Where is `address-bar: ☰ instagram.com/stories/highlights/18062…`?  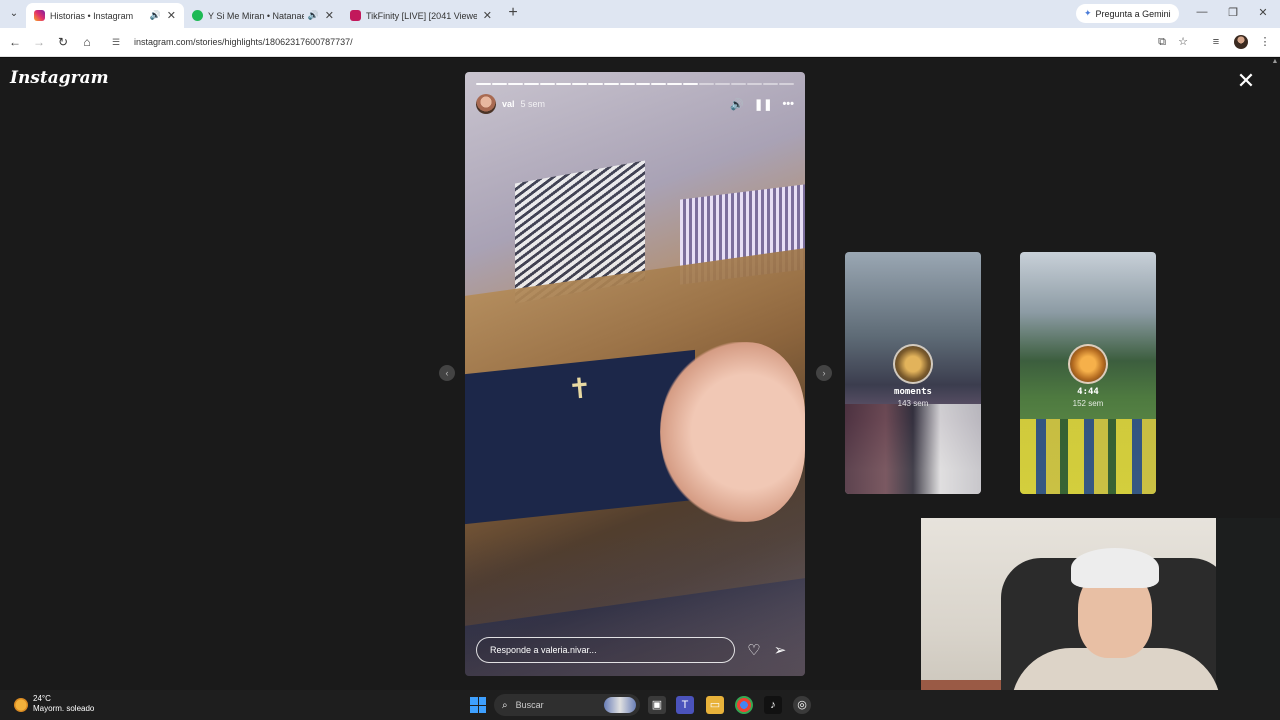
address-bar: ☰ instagram.com/stories/highlights/18062… is located at coordinates (654, 42).